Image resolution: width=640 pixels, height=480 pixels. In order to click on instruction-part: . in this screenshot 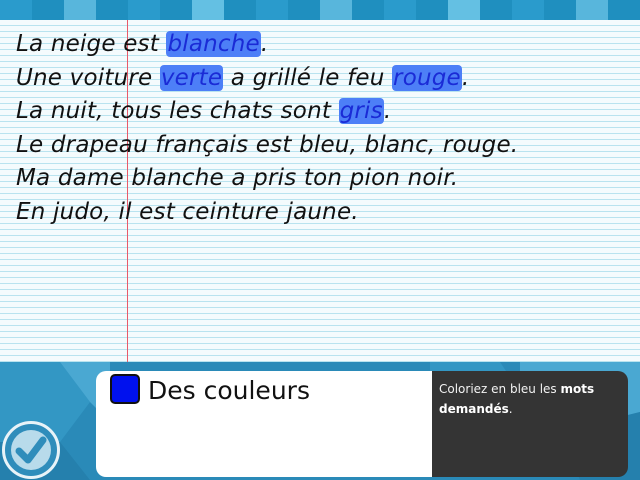, I will do `click(510, 409)`.